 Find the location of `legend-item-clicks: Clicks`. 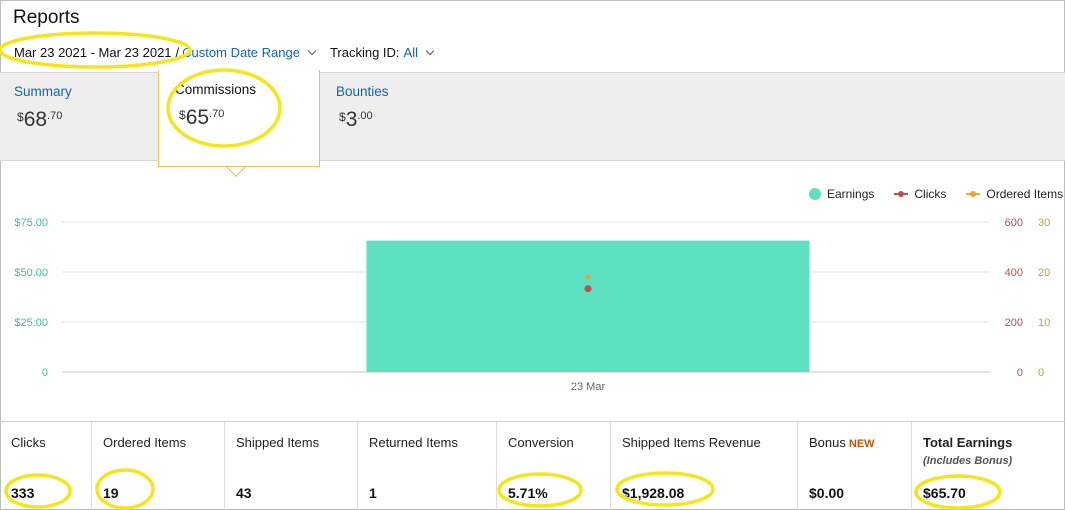

legend-item-clicks: Clicks is located at coordinates (920, 194).